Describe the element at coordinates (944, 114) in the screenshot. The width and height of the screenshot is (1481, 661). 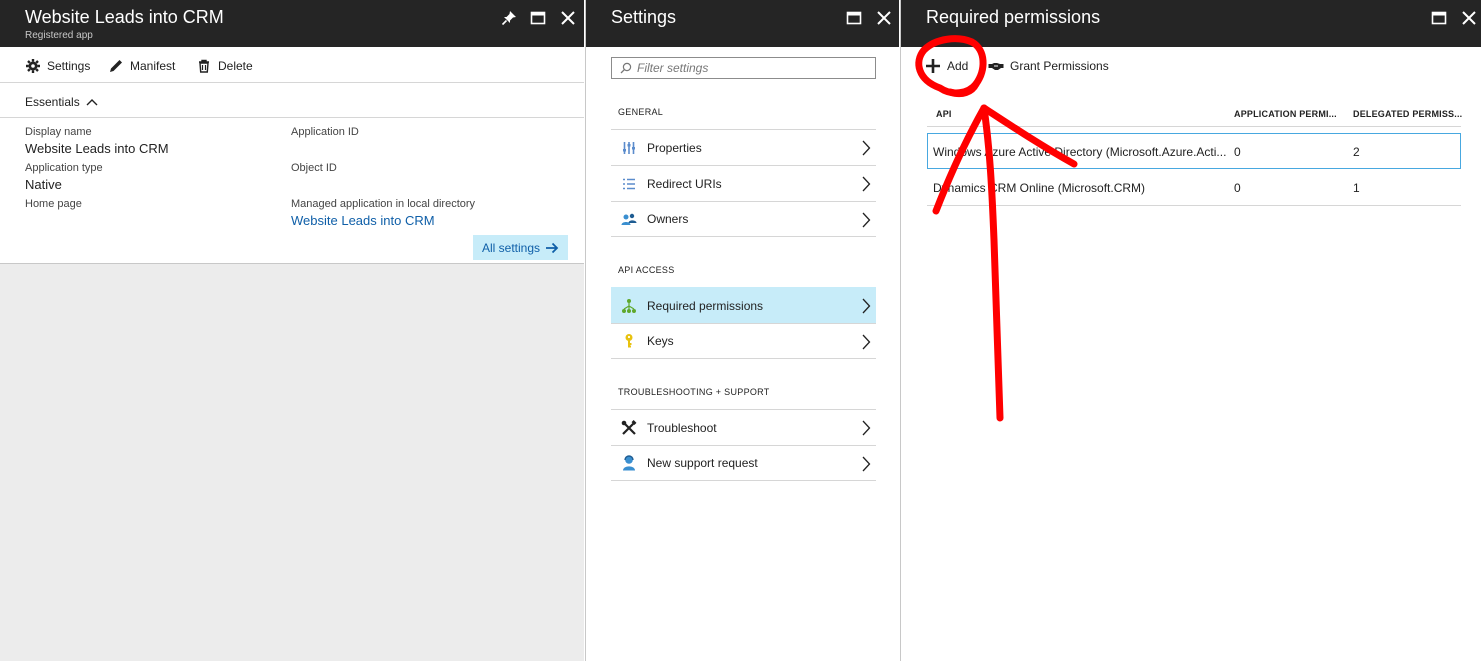
I see `column-header-api: API` at that location.